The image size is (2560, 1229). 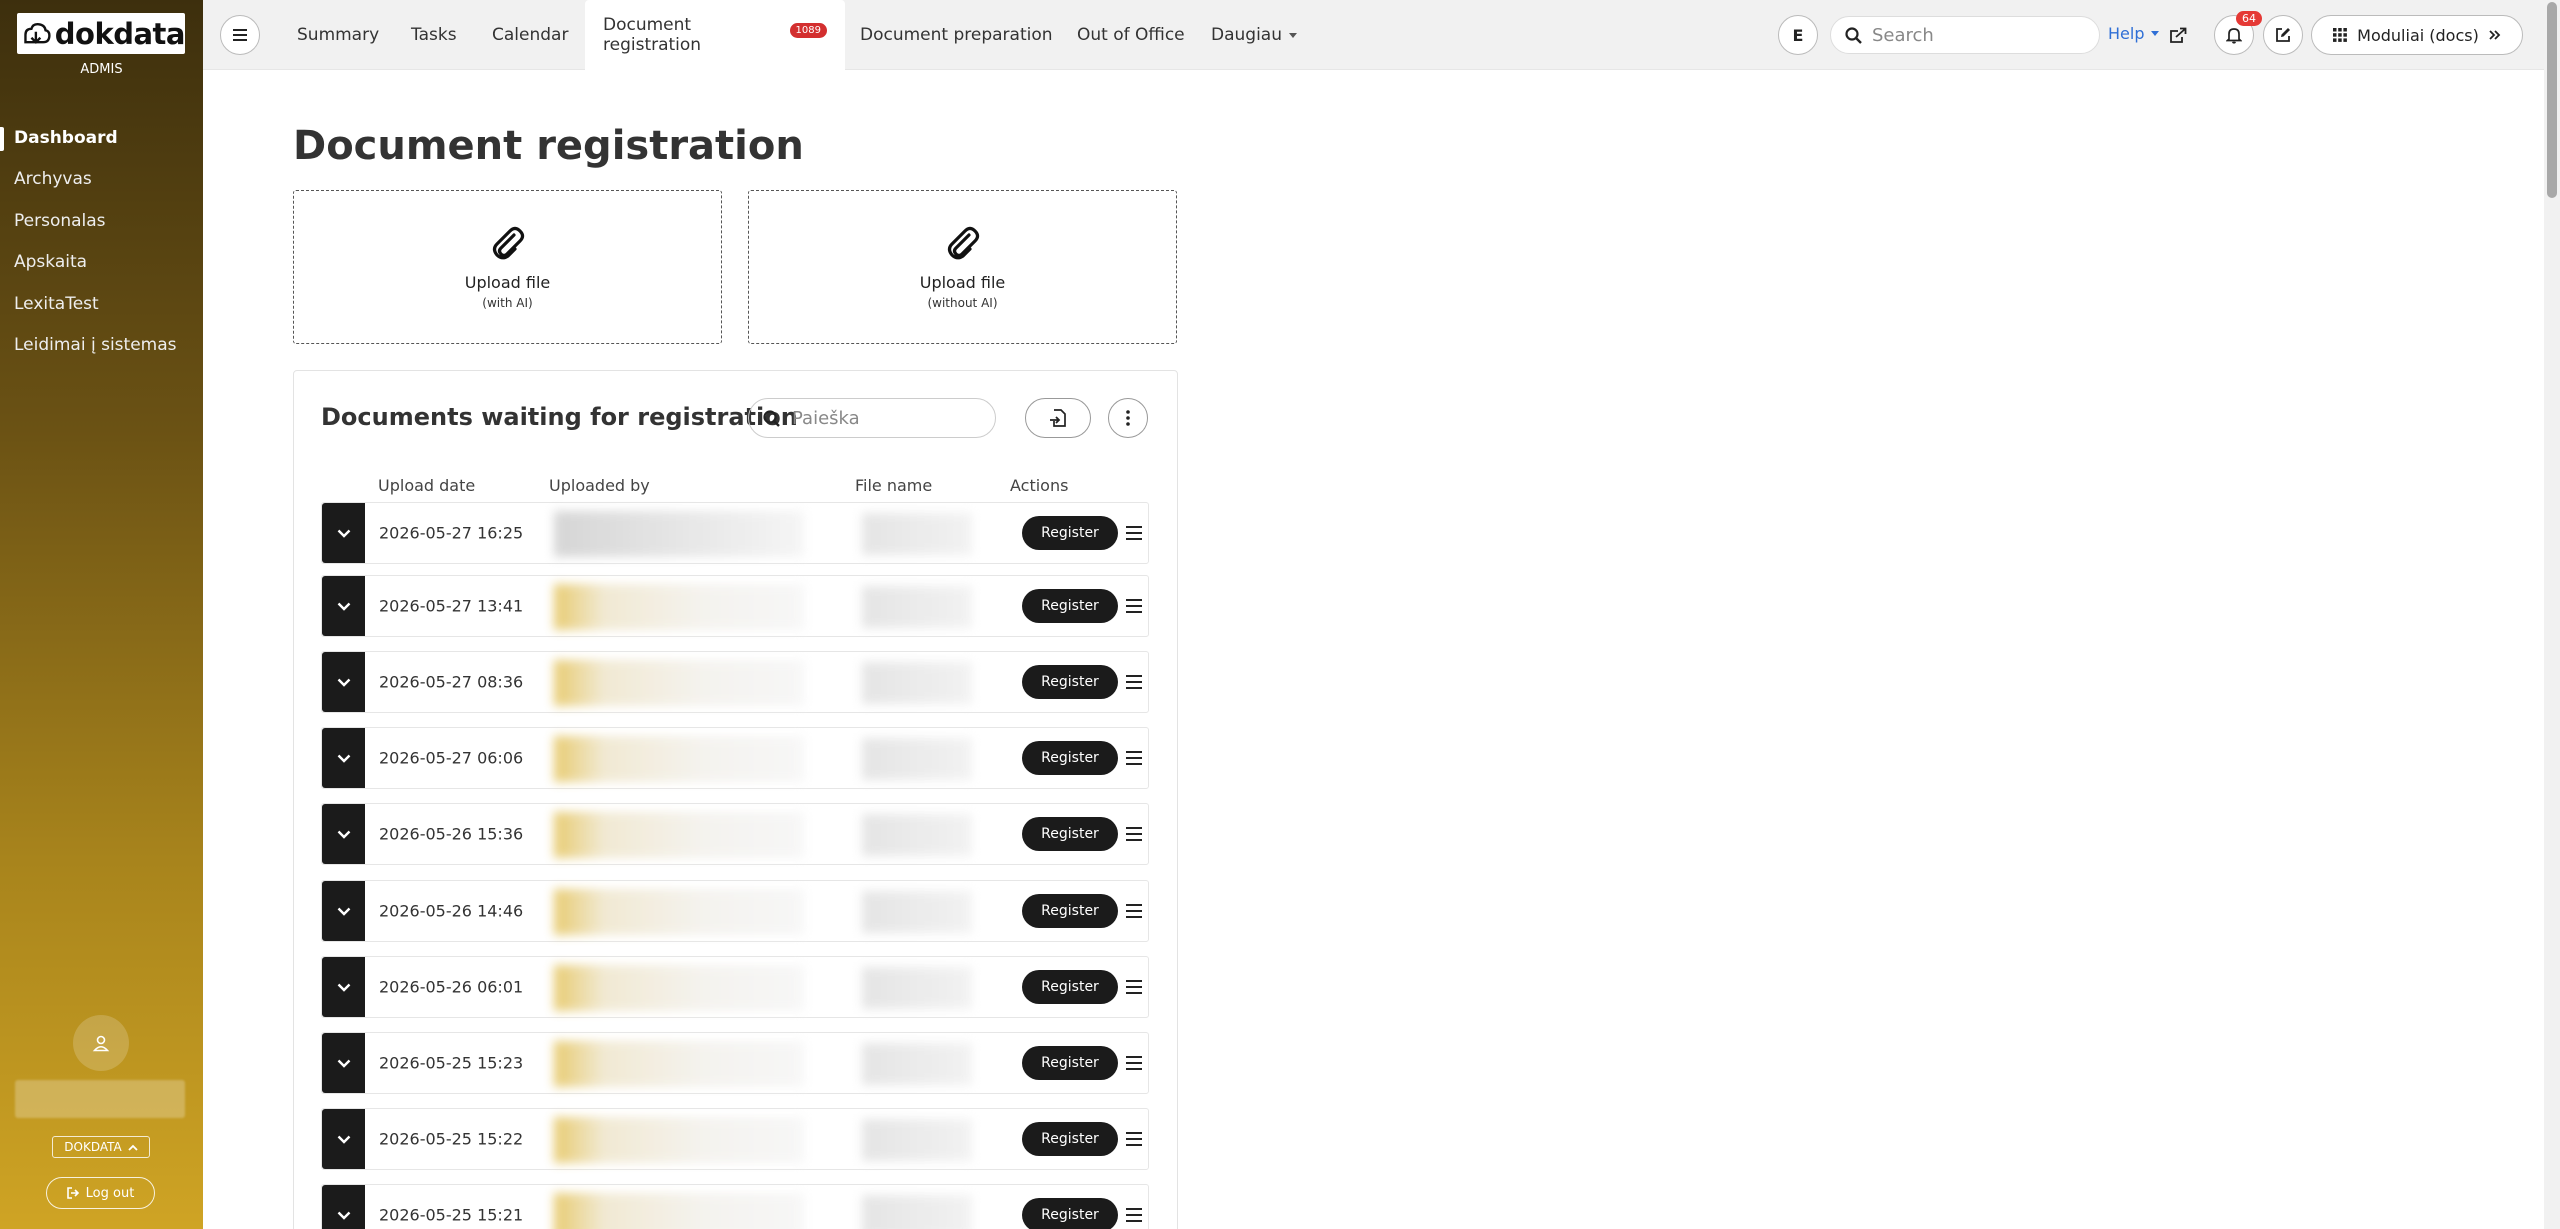 What do you see at coordinates (101, 1147) in the screenshot?
I see `company-switcher: DOKDATA` at bounding box center [101, 1147].